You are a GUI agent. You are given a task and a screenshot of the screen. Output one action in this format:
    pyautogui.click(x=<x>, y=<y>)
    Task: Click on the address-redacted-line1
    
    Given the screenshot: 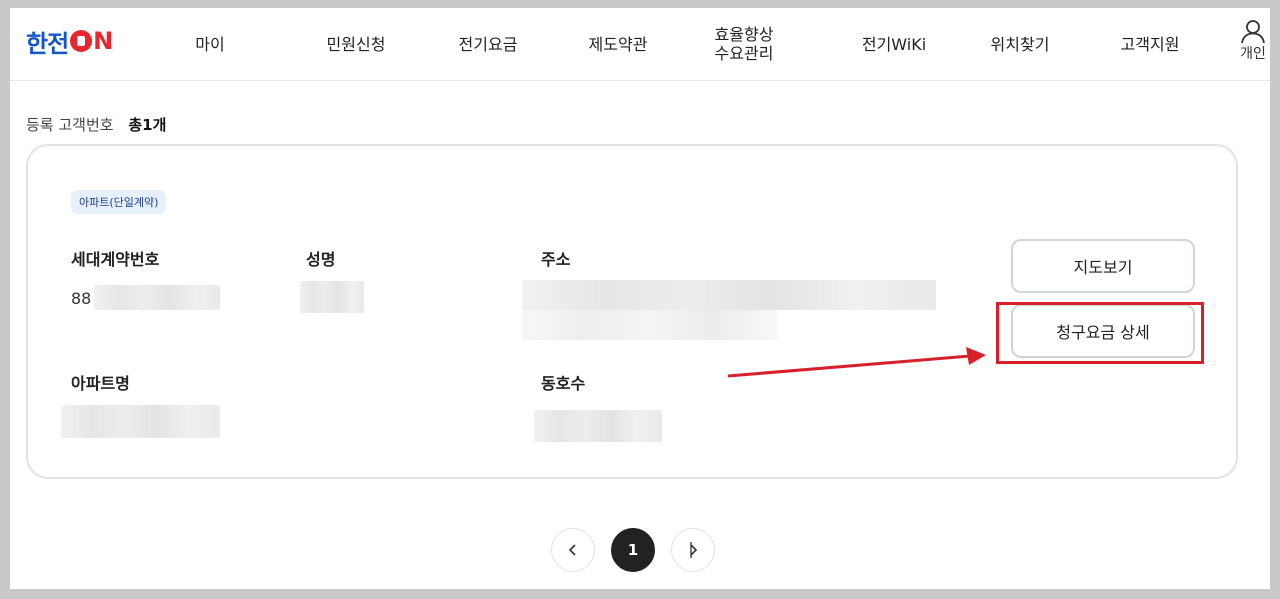 What is the action you would take?
    pyautogui.click(x=729, y=295)
    